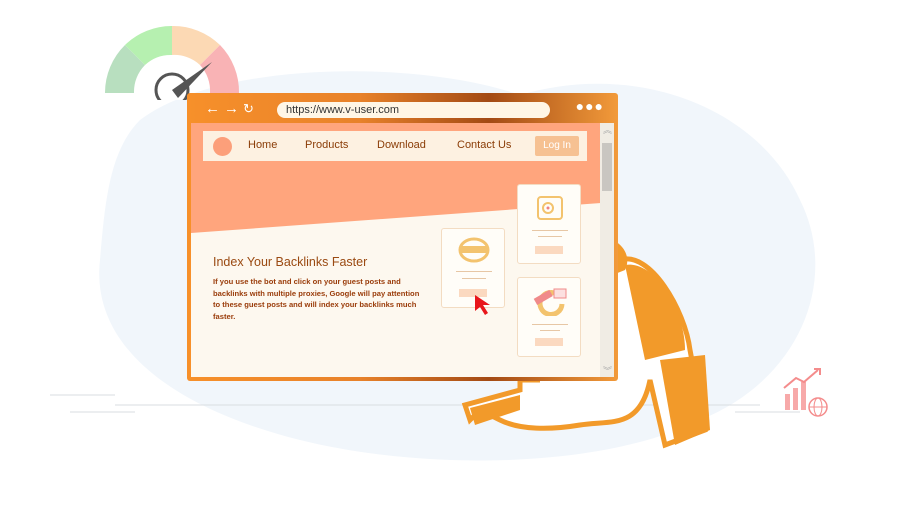 The width and height of the screenshot is (911, 511). What do you see at coordinates (248, 109) in the screenshot?
I see `reload-icon: ↻` at bounding box center [248, 109].